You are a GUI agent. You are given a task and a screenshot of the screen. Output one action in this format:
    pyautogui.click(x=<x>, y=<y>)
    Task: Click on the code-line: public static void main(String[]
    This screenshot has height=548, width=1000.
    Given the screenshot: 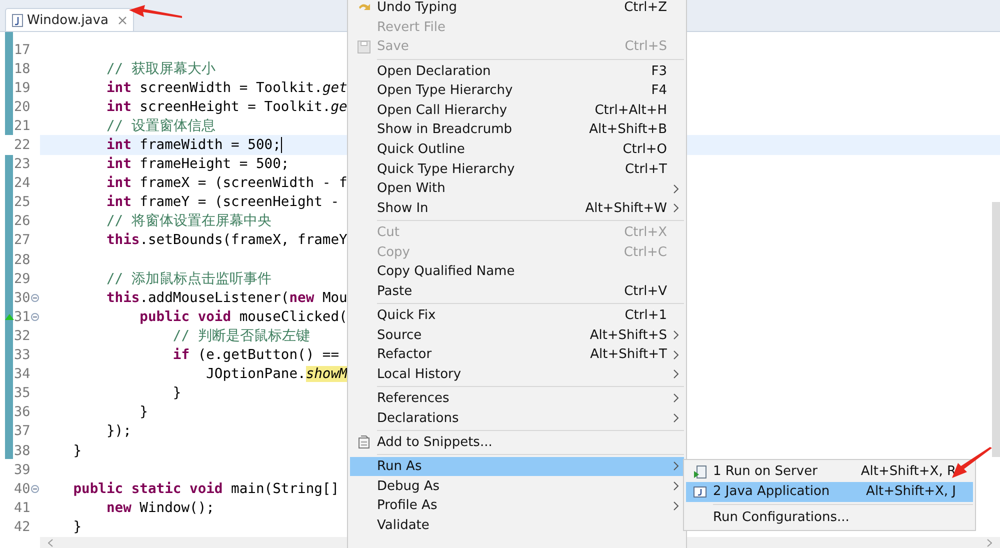 What is the action you would take?
    pyautogui.click(x=206, y=488)
    